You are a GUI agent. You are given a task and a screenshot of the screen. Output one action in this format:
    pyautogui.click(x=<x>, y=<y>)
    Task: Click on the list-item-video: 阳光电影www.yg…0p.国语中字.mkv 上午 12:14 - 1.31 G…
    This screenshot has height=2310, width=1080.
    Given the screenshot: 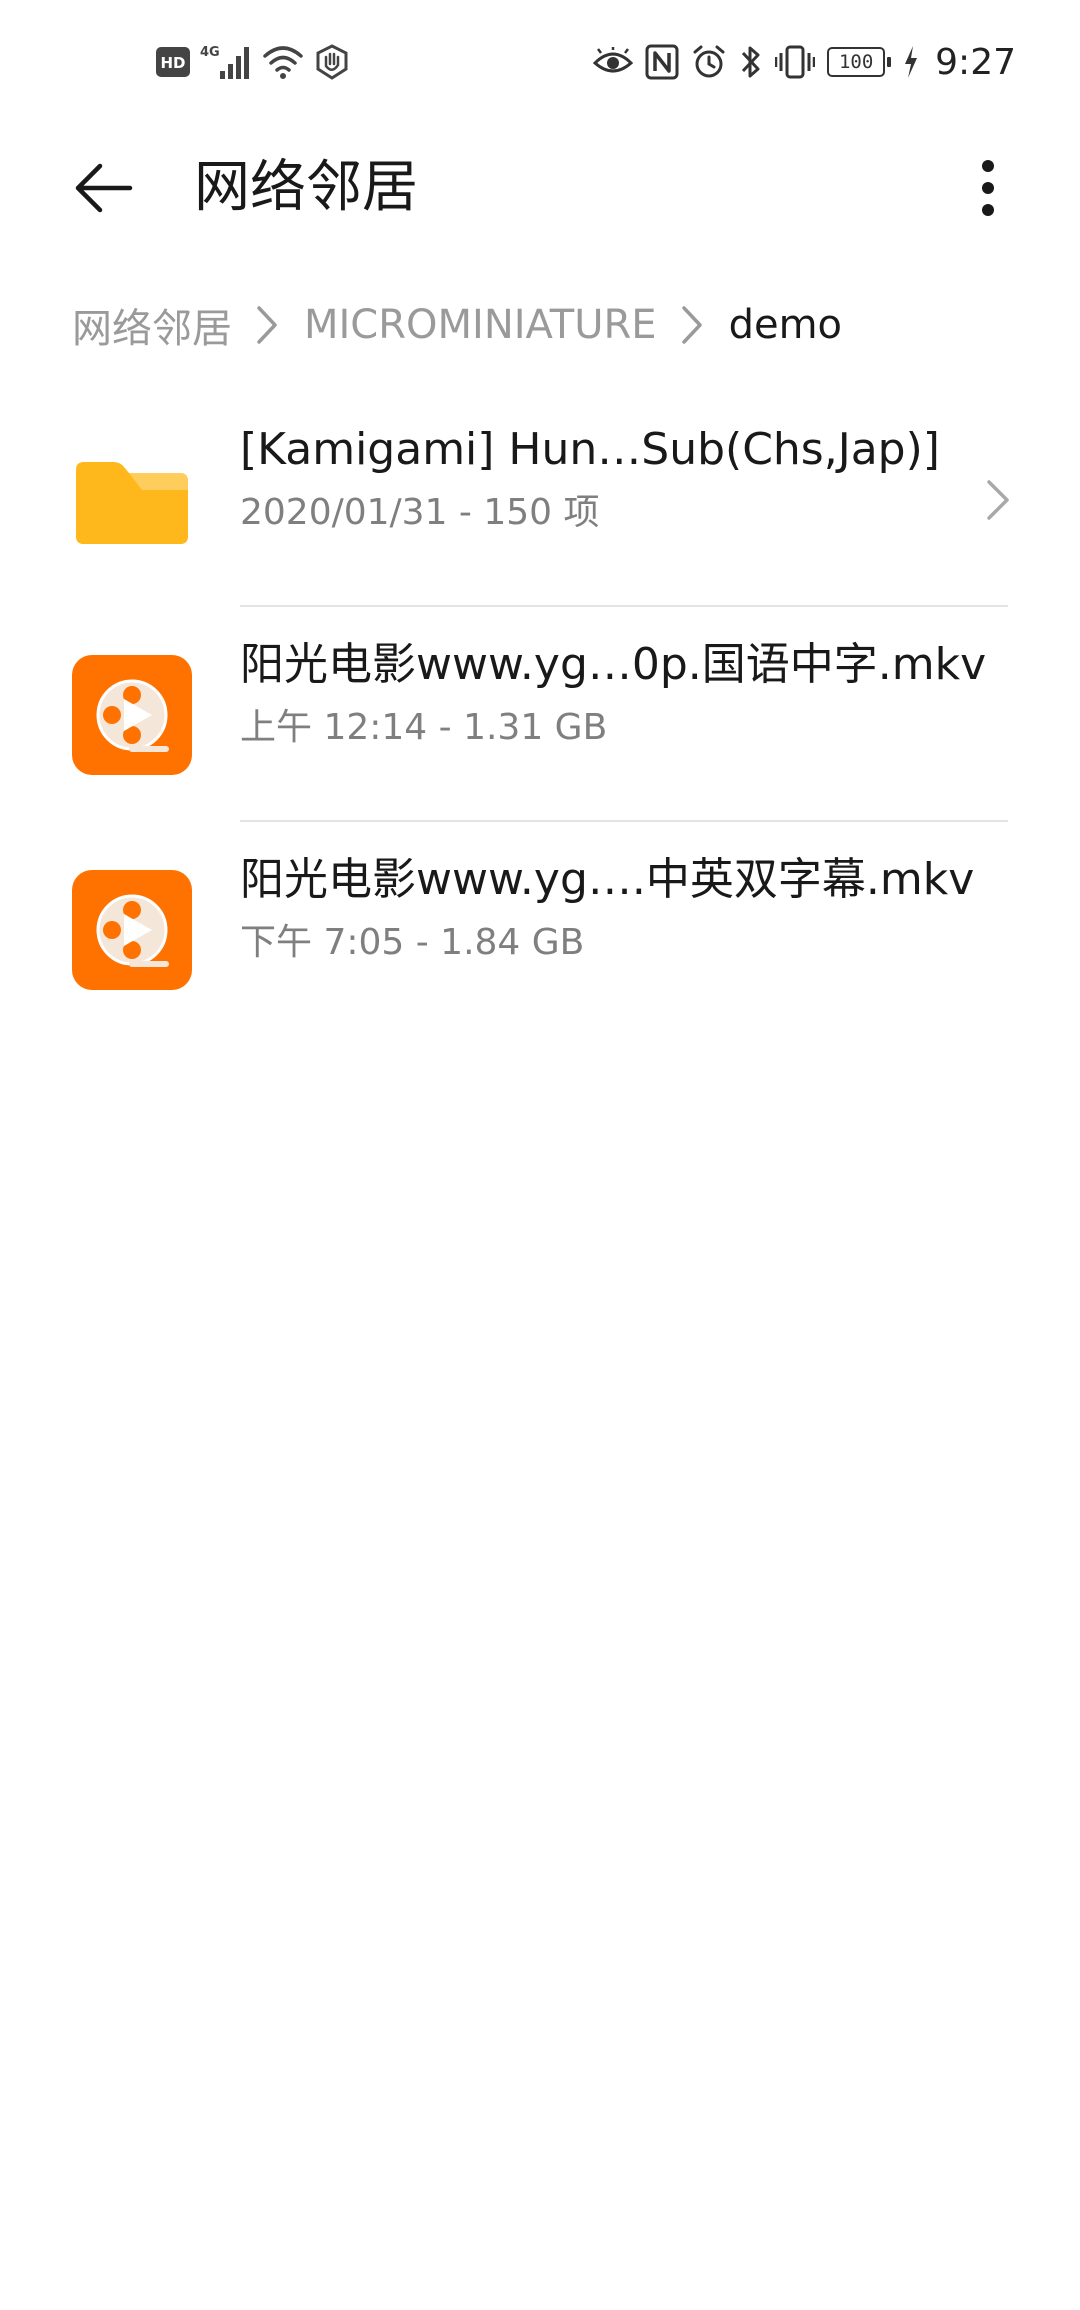 What is the action you would take?
    pyautogui.click(x=540, y=714)
    